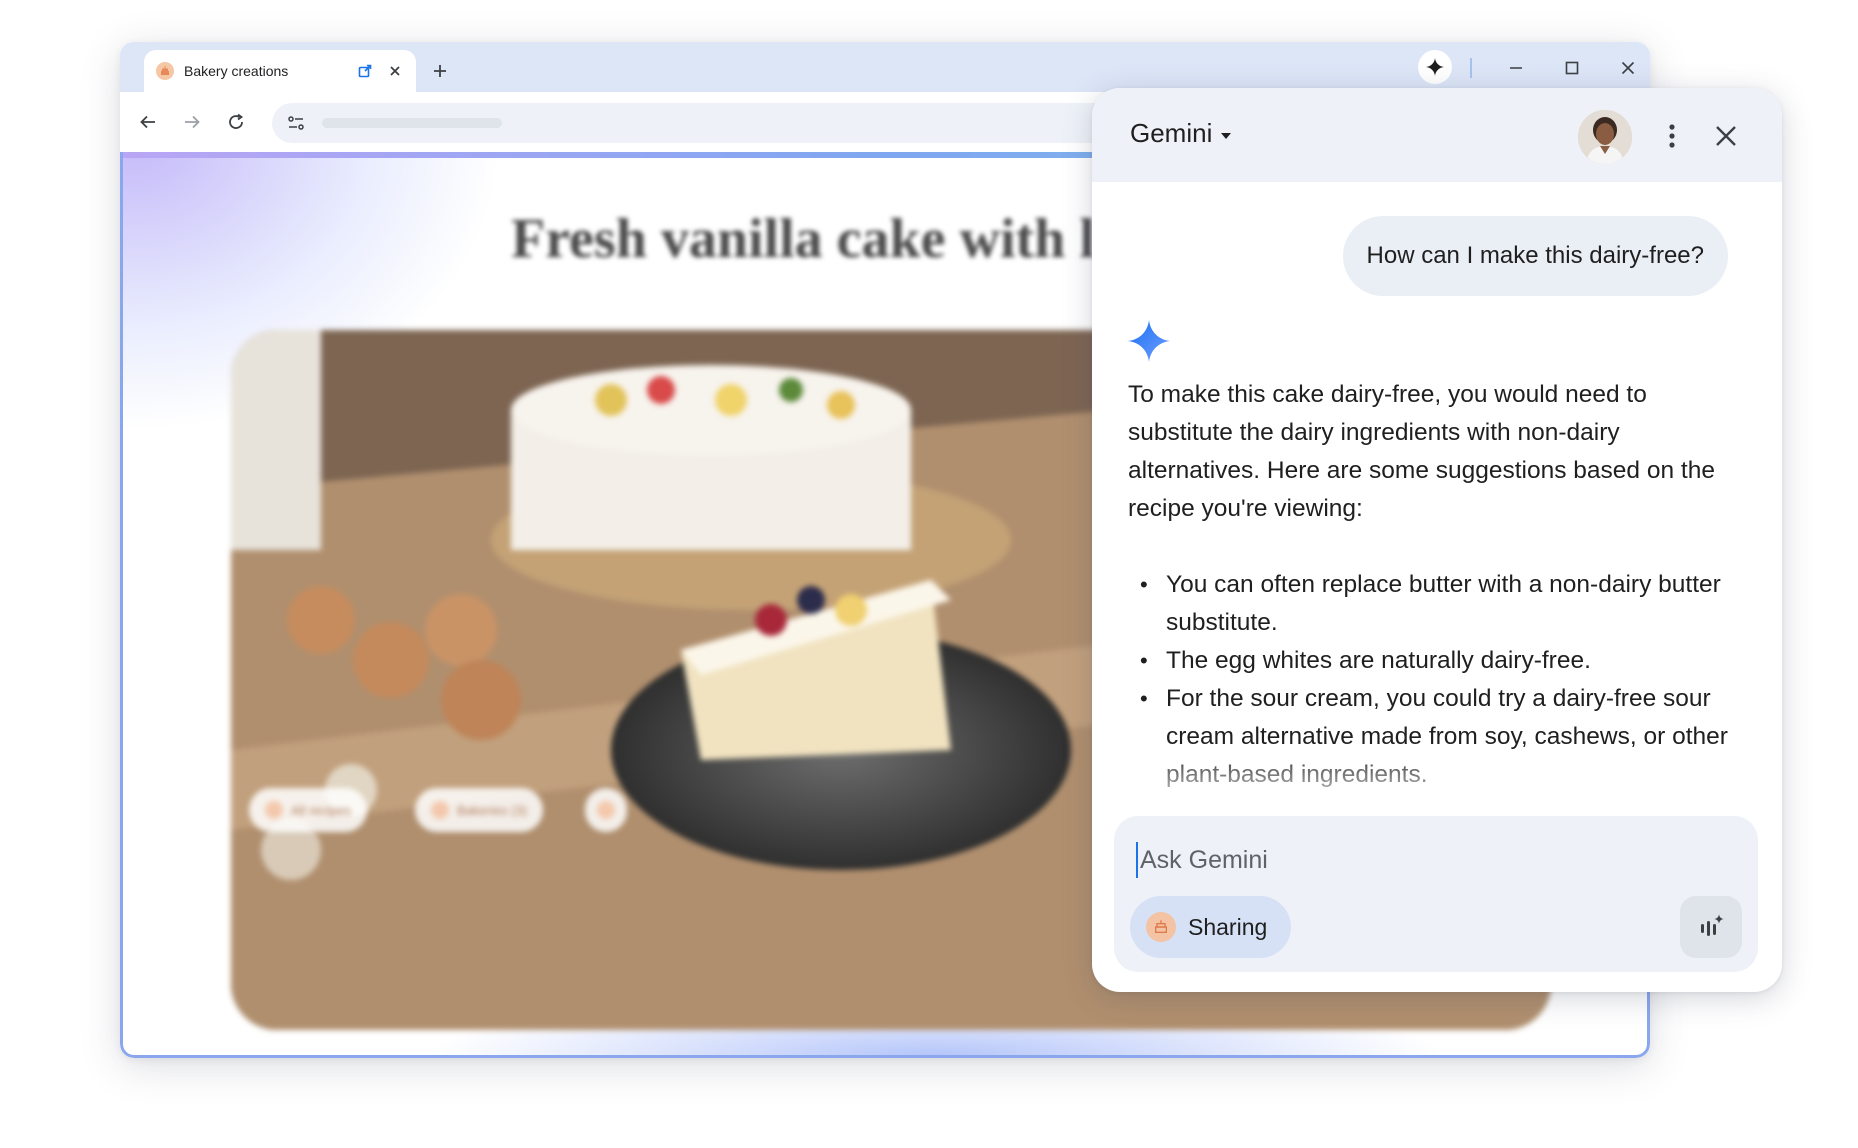  I want to click on reload-icon, so click(236, 121).